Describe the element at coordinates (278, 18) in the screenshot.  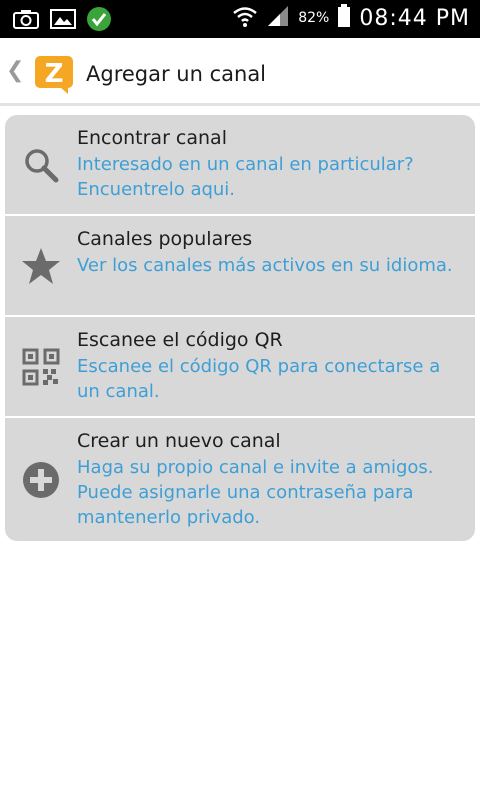
I see `signal-icon` at that location.